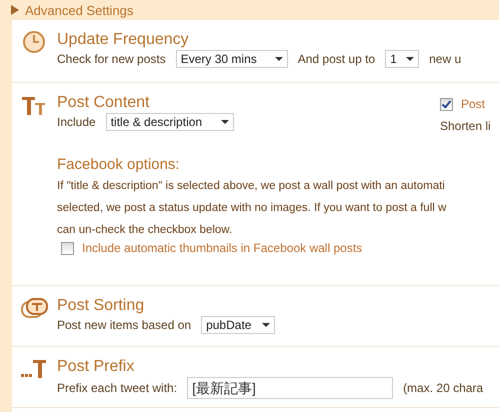 This screenshot has height=412, width=499. I want to click on description-text: selected, we post a status update with no images. If you want to post a full w, so click(251, 208).